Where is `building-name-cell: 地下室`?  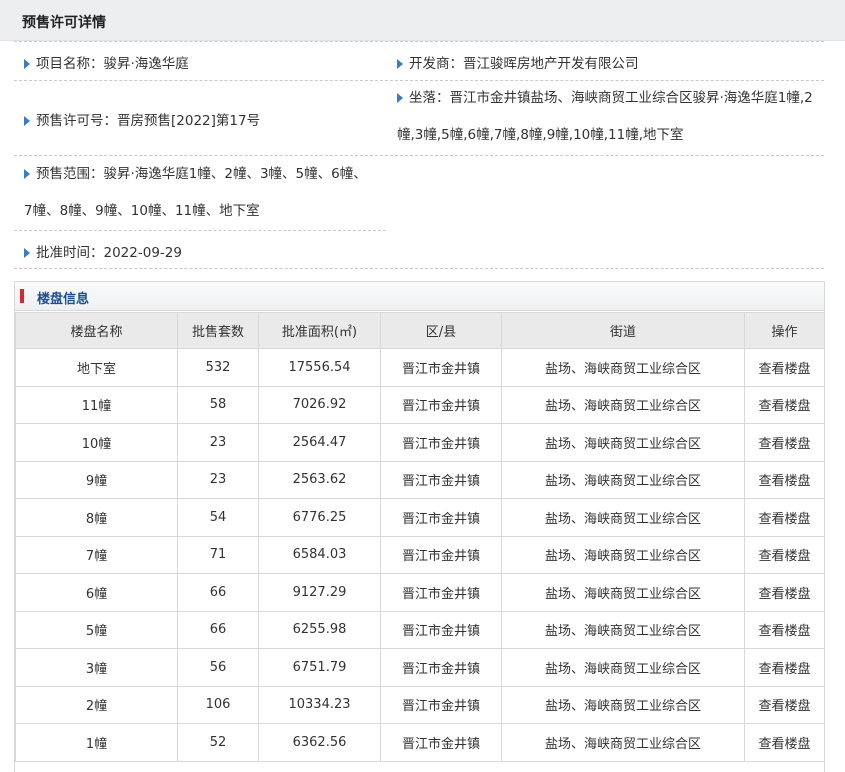 building-name-cell: 地下室 is located at coordinates (96, 367).